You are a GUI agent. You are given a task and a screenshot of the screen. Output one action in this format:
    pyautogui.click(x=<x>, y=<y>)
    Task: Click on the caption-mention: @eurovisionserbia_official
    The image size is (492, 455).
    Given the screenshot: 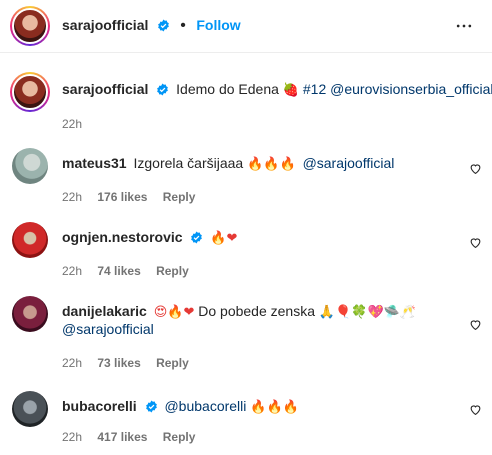 What is the action you would take?
    pyautogui.click(x=411, y=89)
    